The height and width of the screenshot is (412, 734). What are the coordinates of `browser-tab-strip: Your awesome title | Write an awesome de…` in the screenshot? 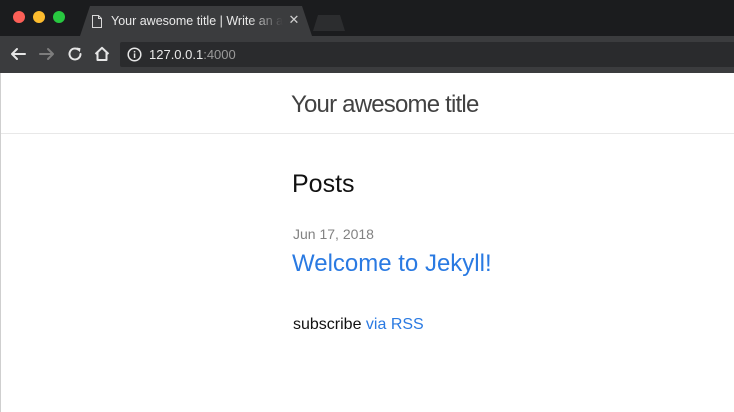 It's located at (367, 18).